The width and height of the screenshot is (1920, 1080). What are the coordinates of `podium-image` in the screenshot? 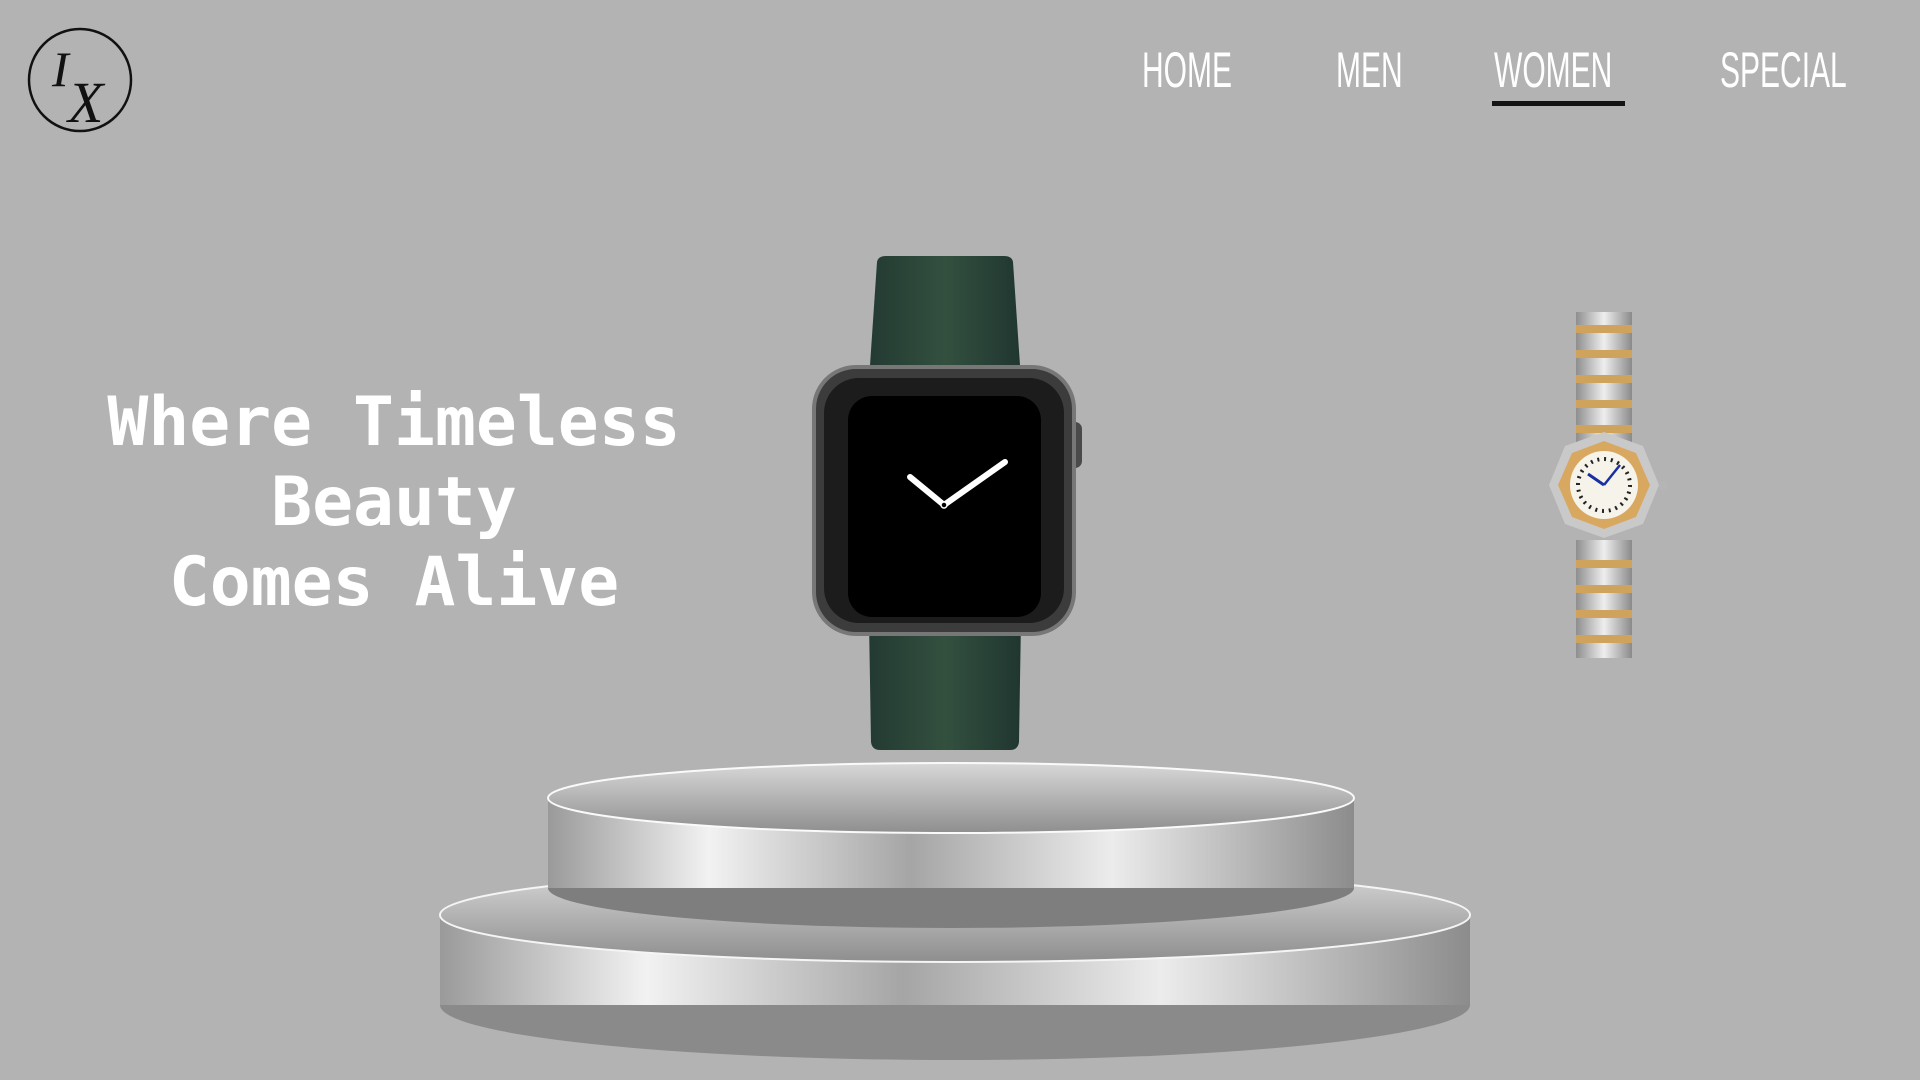 It's located at (955, 911).